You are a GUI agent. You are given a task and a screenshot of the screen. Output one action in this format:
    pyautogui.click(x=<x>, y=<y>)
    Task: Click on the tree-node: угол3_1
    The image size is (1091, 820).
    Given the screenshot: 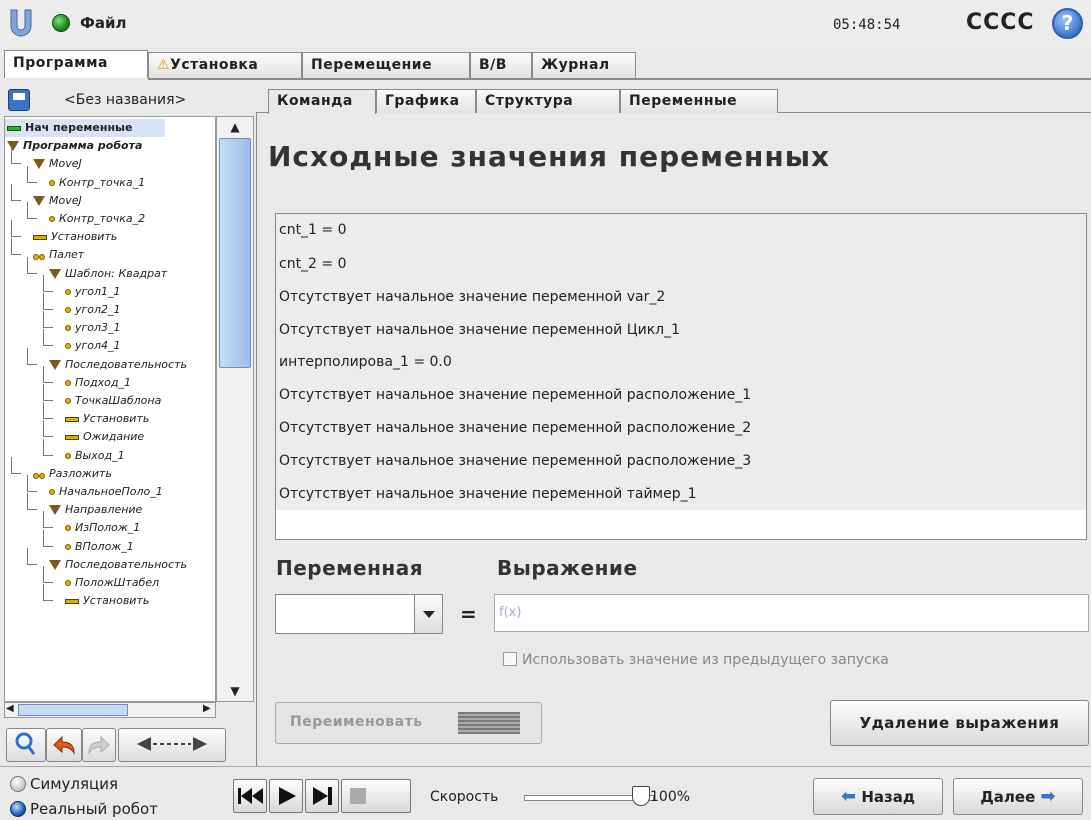 What is the action you would take?
    pyautogui.click(x=93, y=328)
    